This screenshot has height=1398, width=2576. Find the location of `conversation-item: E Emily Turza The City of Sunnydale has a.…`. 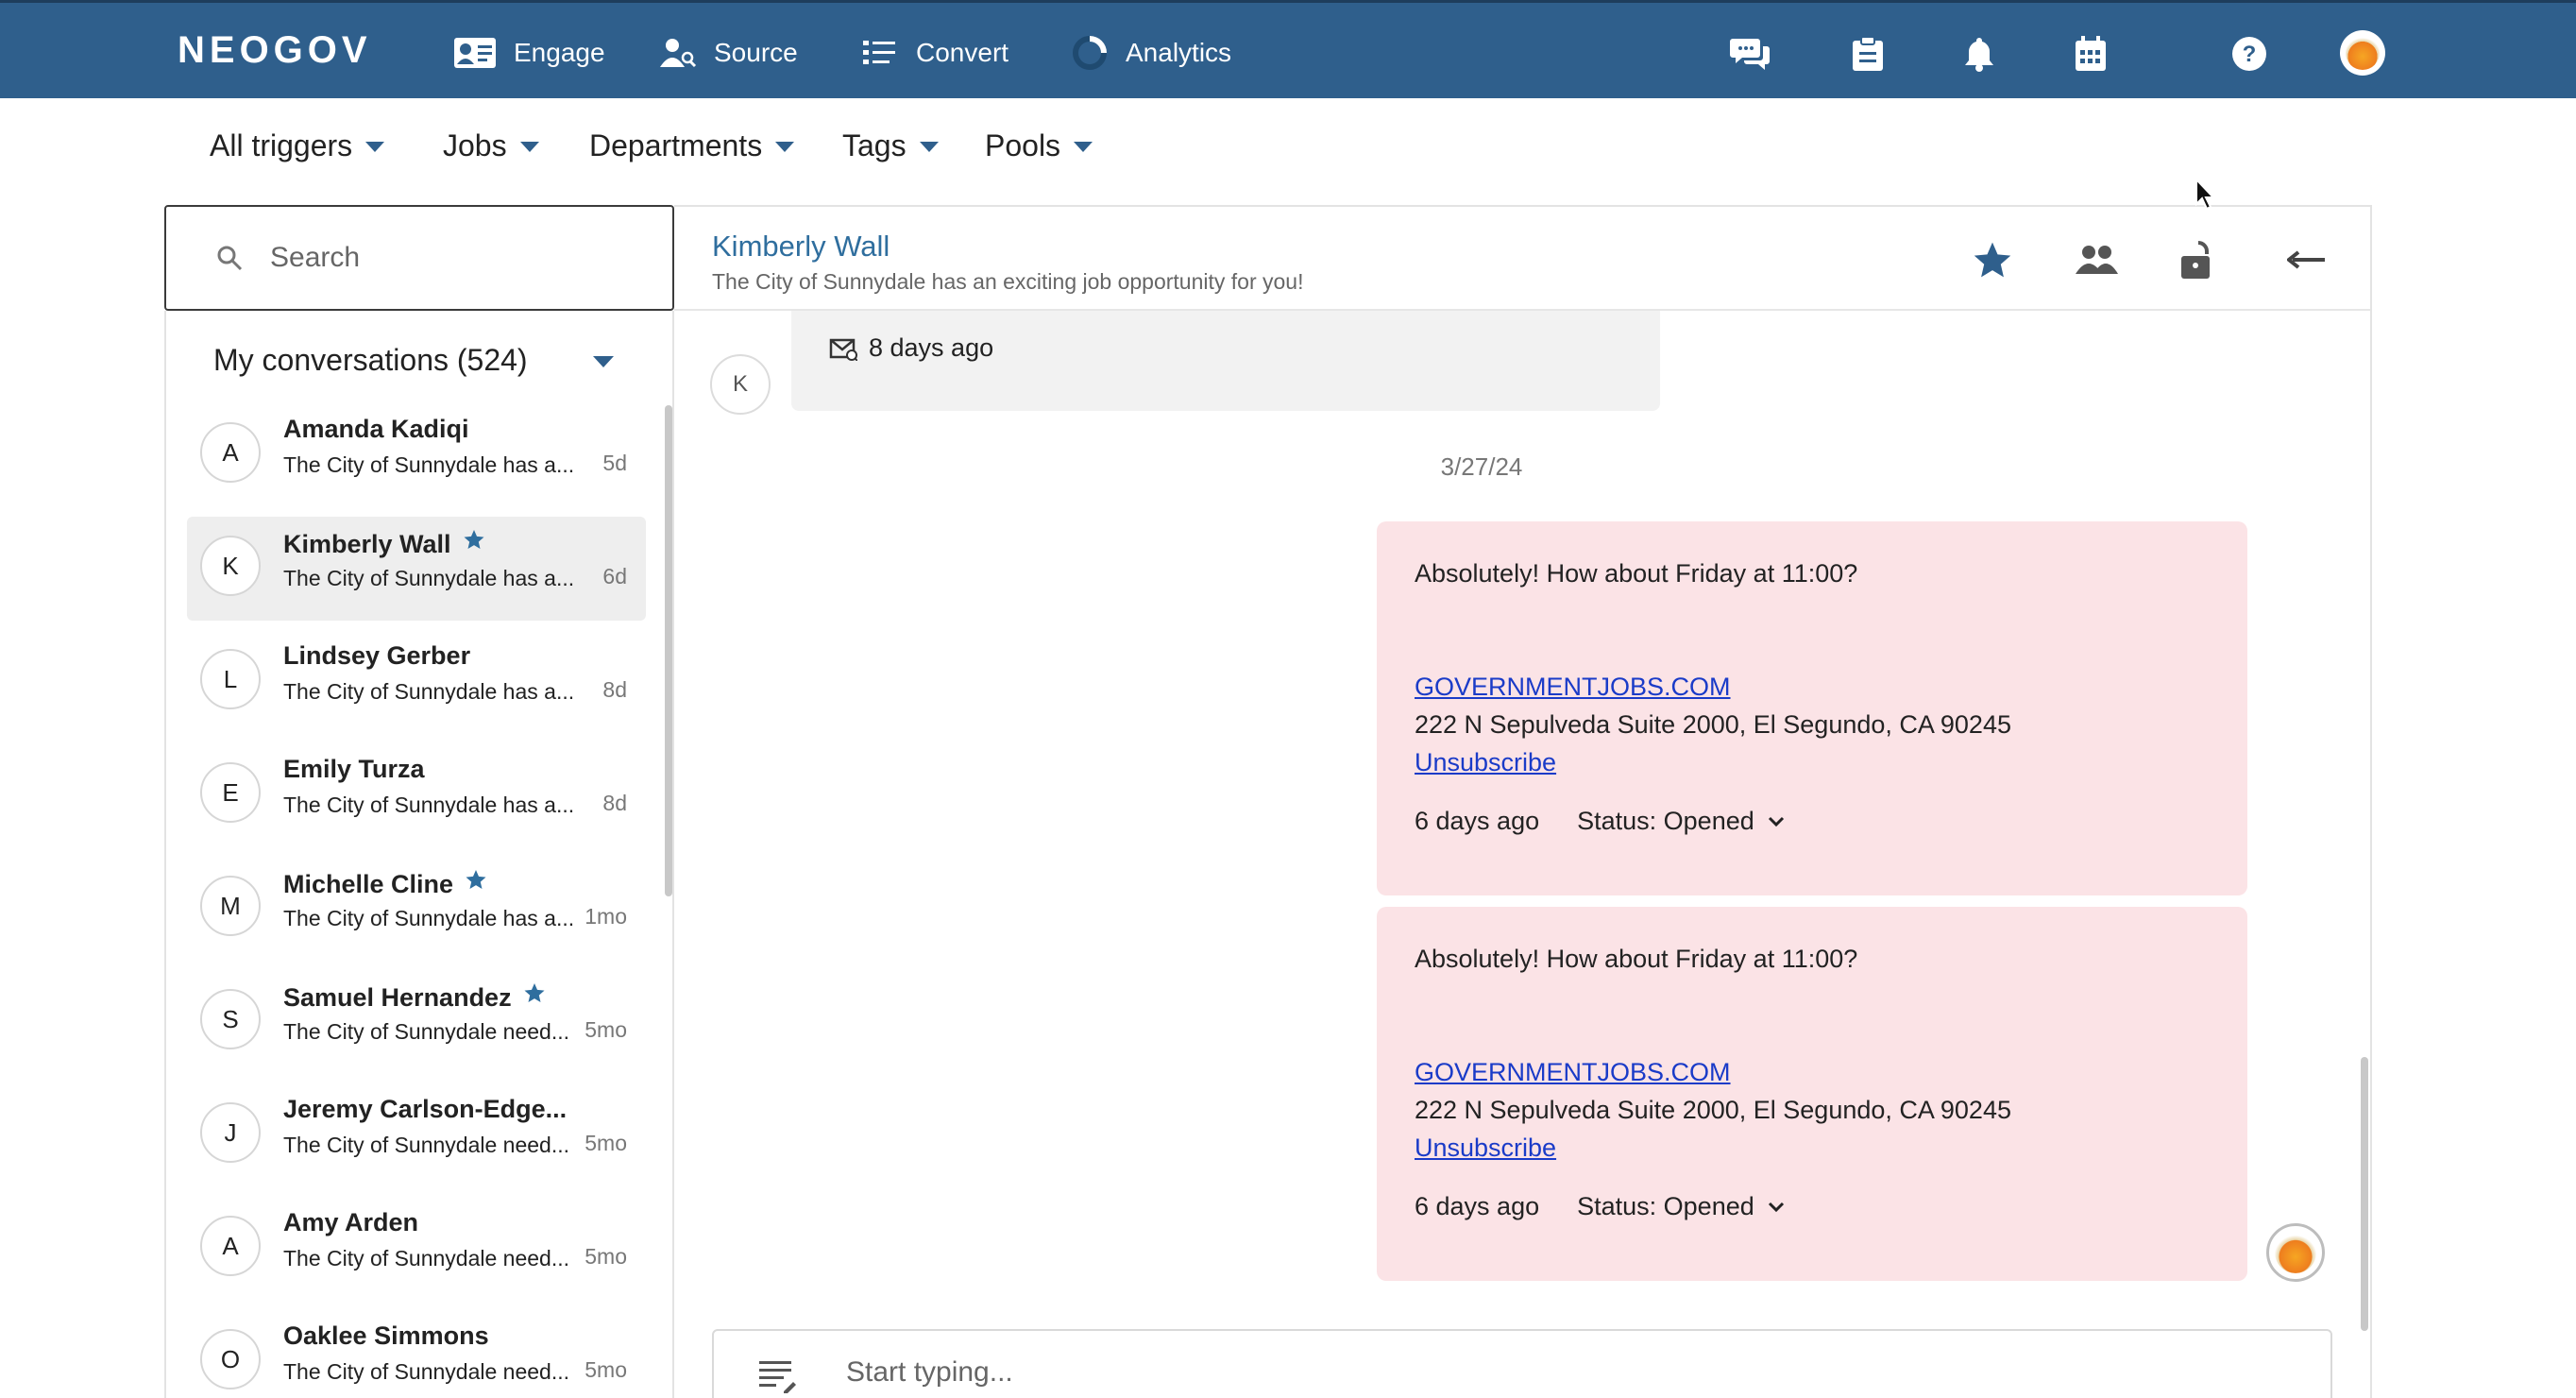

conversation-item: E Emily Turza The City of Sunnydale has a.… is located at coordinates (416, 795).